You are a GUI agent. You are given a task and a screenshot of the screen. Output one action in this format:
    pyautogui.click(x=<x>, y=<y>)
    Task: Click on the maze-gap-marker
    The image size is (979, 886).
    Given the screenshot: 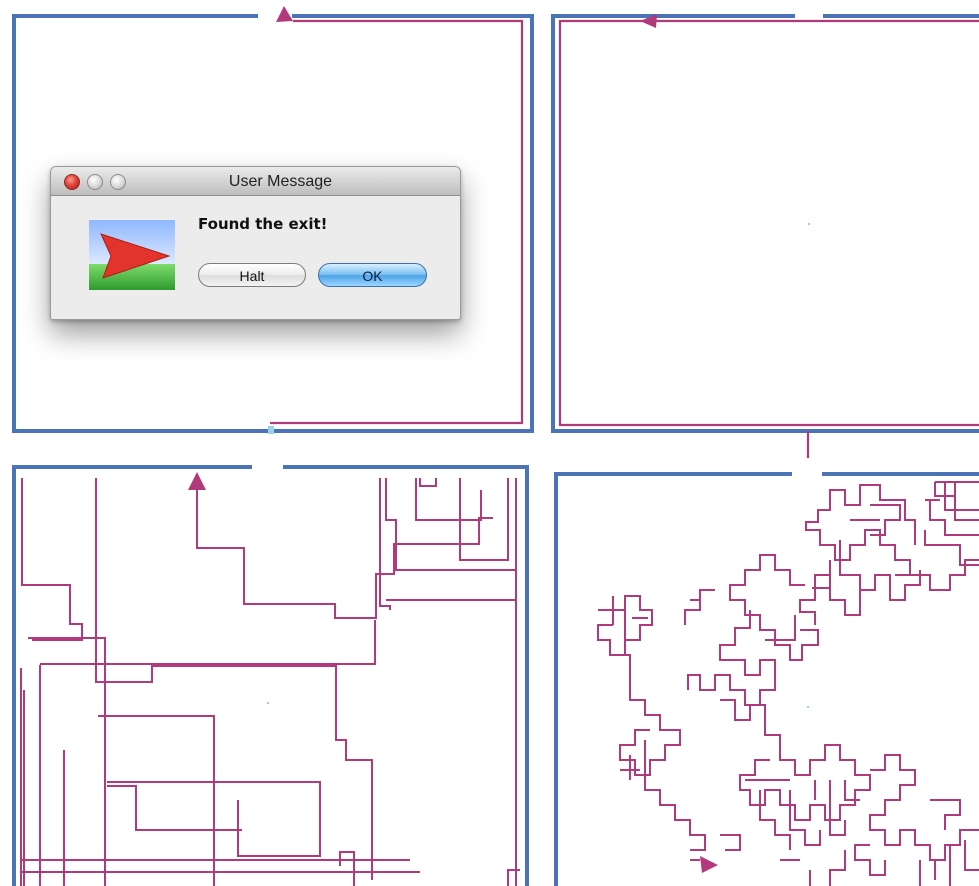 What is the action you would take?
    pyautogui.click(x=271, y=430)
    